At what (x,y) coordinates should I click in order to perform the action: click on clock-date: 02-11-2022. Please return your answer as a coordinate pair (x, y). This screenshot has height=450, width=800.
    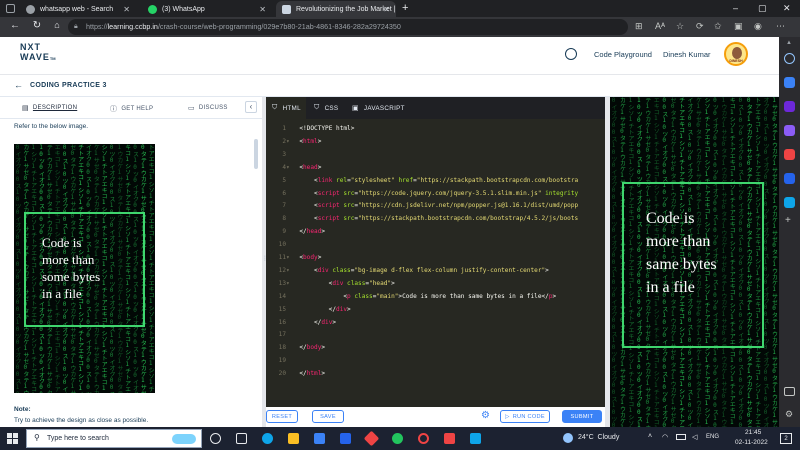
    Looking at the image, I should click on (751, 442).